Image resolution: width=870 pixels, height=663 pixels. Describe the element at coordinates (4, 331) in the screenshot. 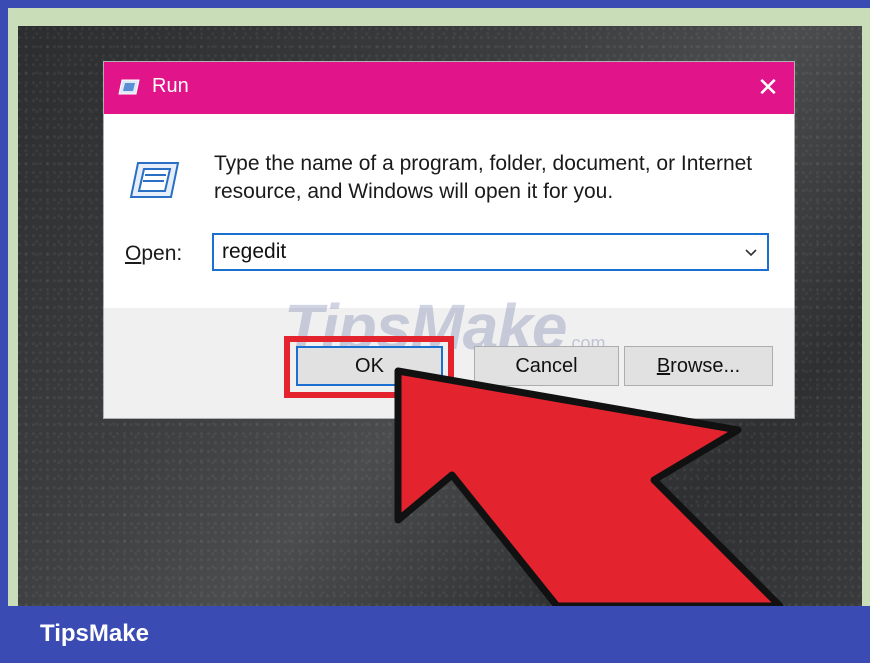

I see `frame-left-border` at that location.